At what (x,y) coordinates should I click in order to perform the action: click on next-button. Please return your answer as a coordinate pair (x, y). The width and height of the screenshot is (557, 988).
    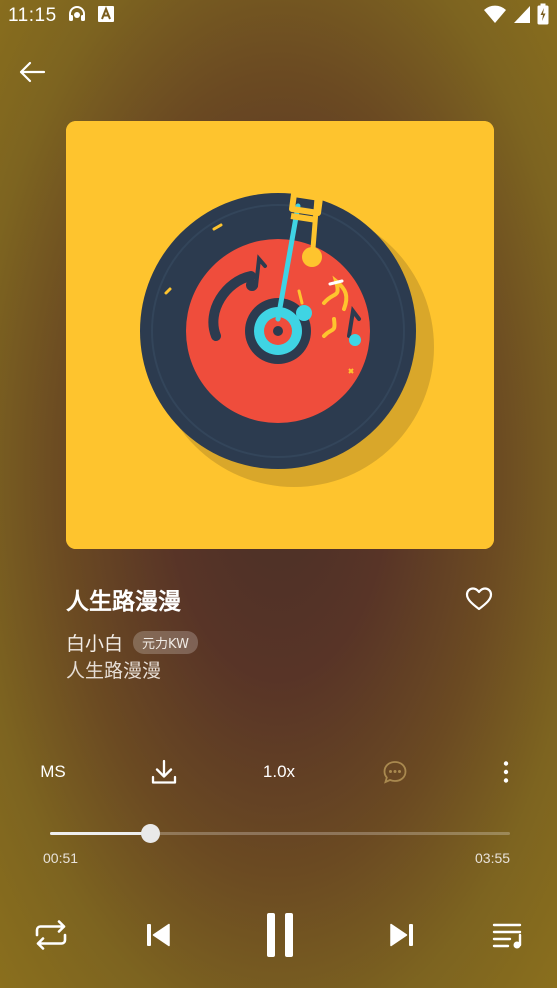
    Looking at the image, I should click on (402, 935).